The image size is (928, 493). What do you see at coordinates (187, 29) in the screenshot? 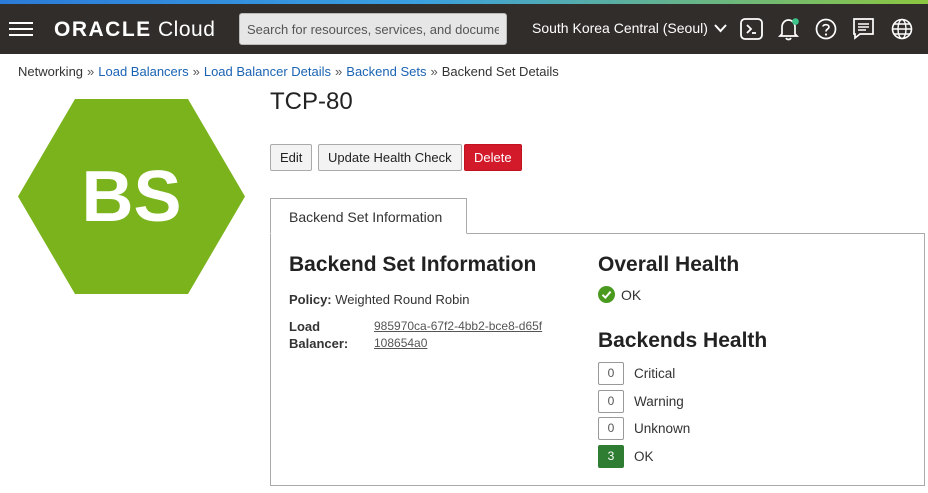
I see `logo-product: Cloud` at bounding box center [187, 29].